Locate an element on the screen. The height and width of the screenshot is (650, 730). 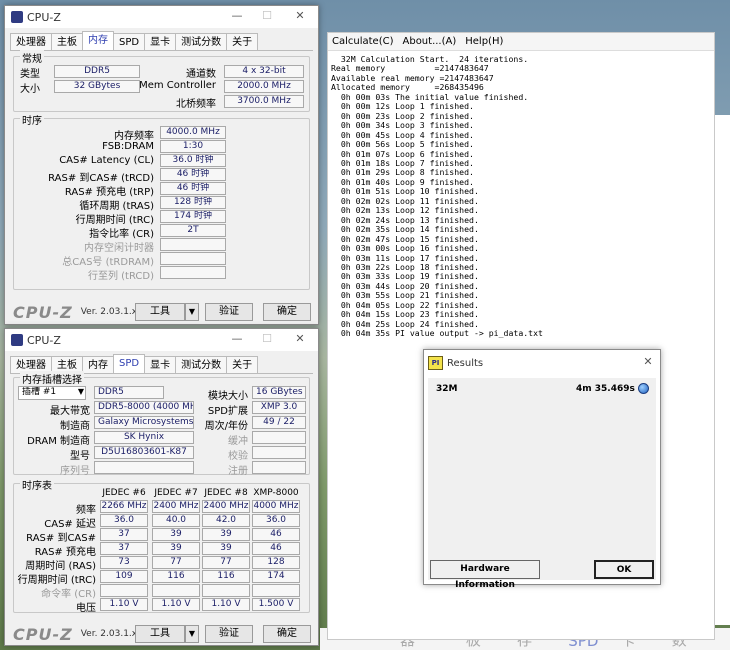
memctrl-value: 2000.0 MHz is located at coordinates (264, 86).